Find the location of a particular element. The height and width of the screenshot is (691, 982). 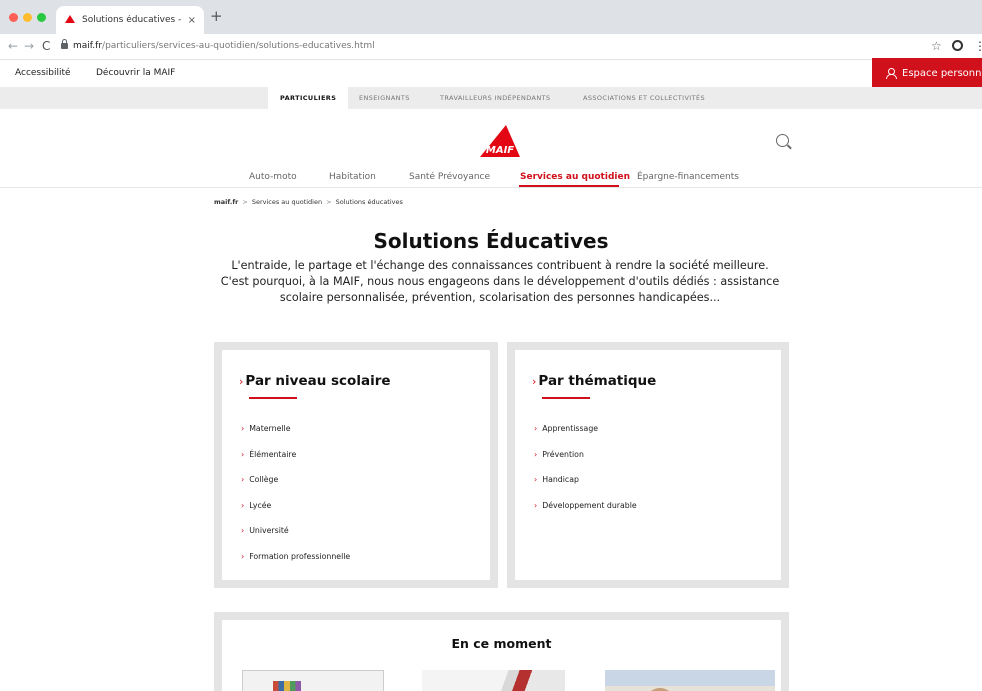

espace-personnel-label: Espace personnel is located at coordinates (942, 73).